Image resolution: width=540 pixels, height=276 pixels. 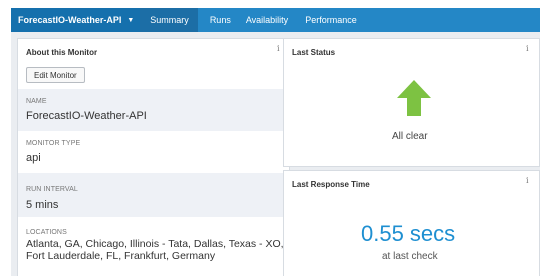 I want to click on monitor-selector: ForecastIO-Weather-API ▼, so click(x=76, y=20).